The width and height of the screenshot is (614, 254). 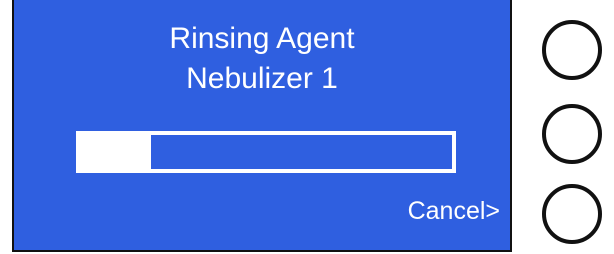 What do you see at coordinates (262, 38) in the screenshot?
I see `title-line-1: Rinsing Agent` at bounding box center [262, 38].